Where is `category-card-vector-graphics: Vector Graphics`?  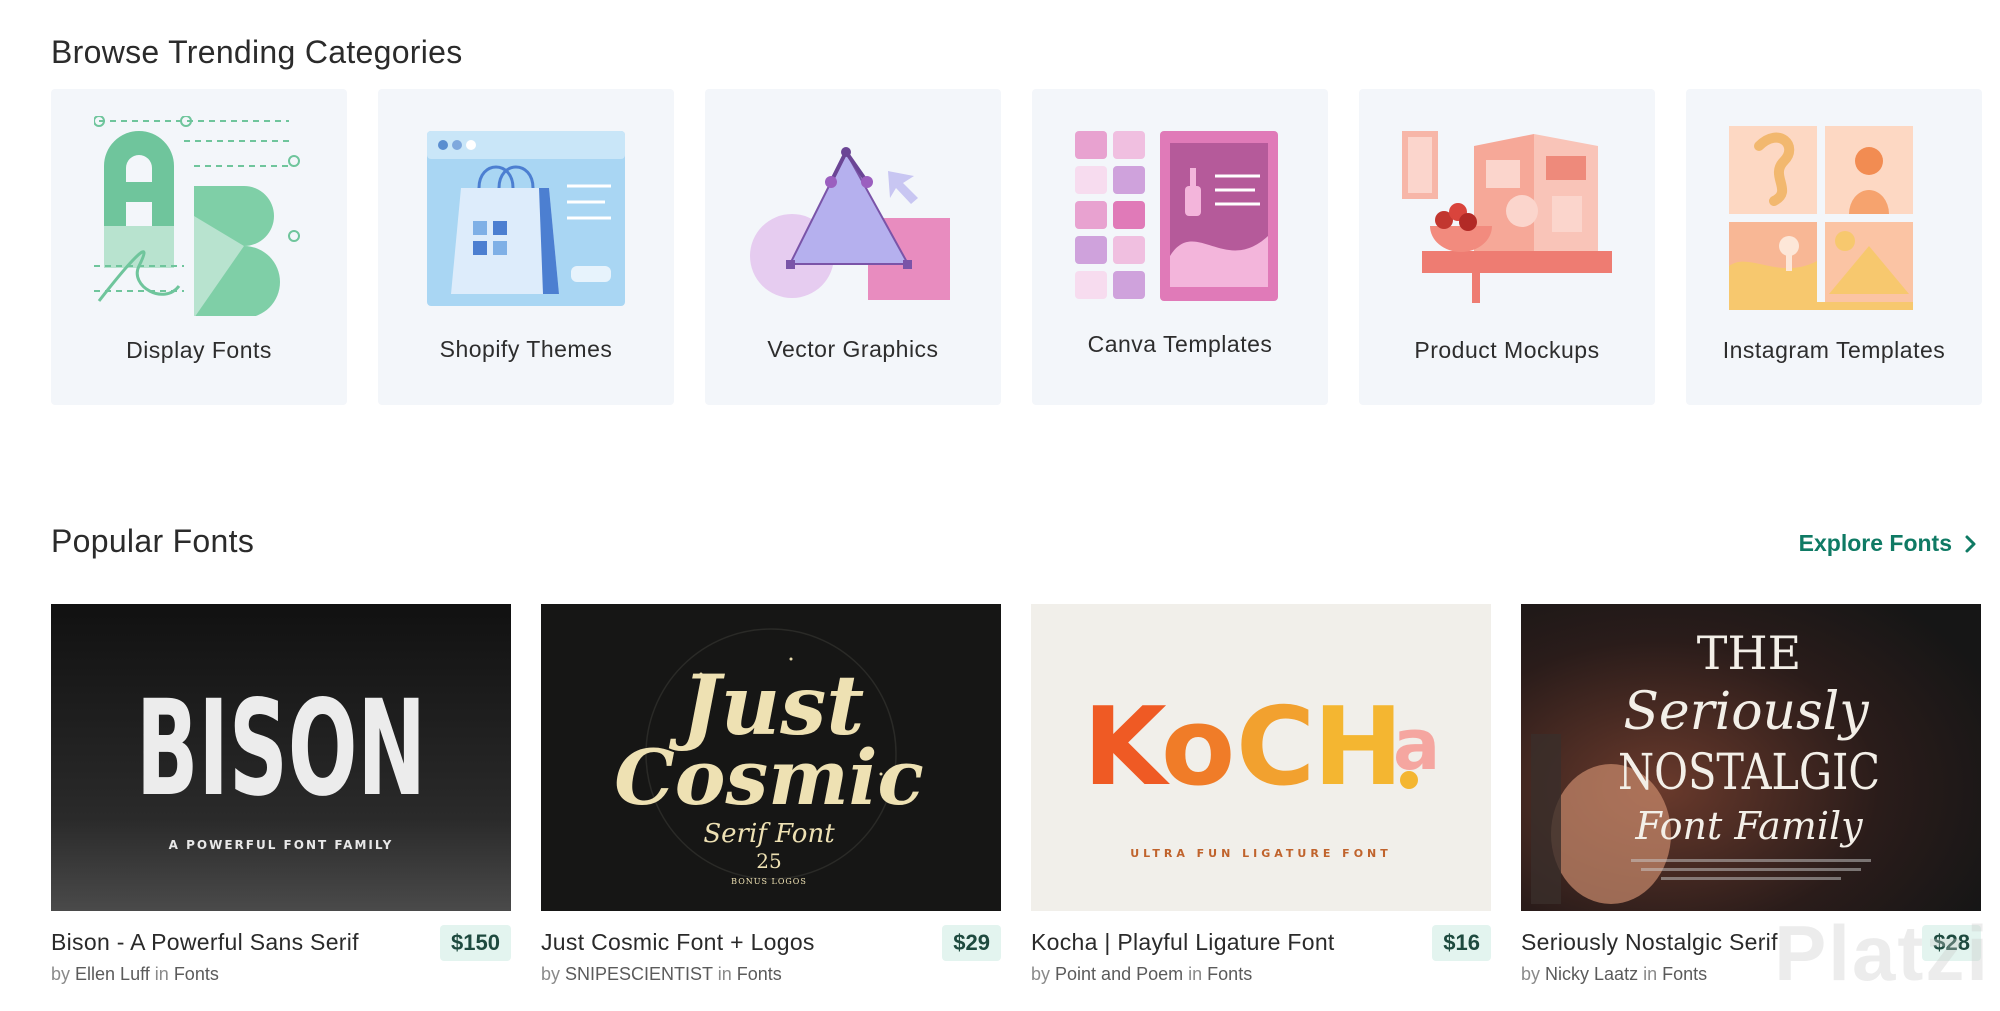
category-card-vector-graphics: Vector Graphics is located at coordinates (853, 247).